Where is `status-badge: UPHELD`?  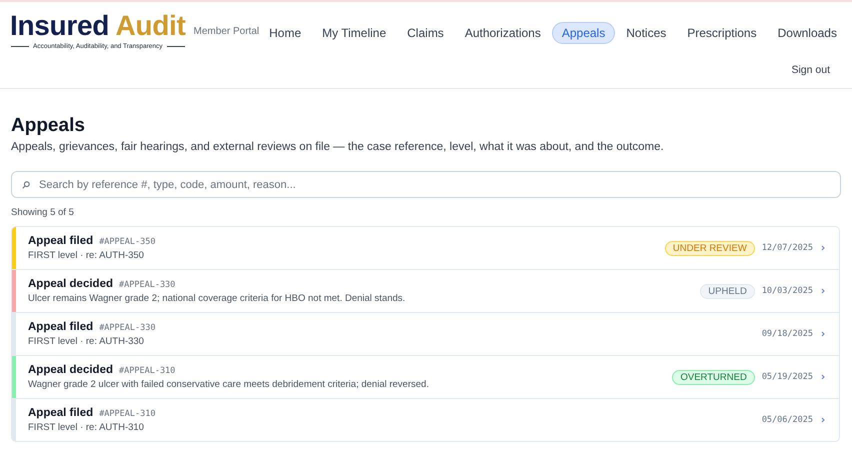 status-badge: UPHELD is located at coordinates (727, 291).